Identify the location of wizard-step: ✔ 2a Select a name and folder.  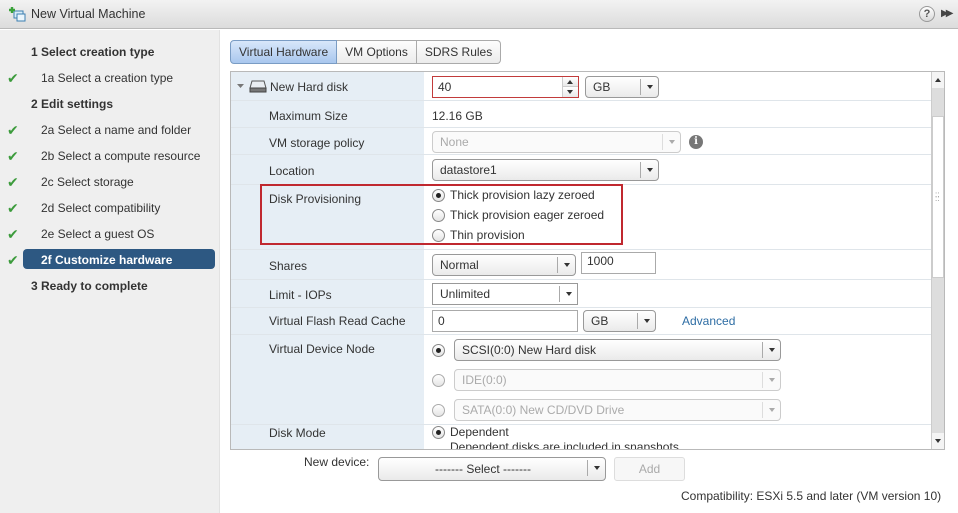
(110, 130).